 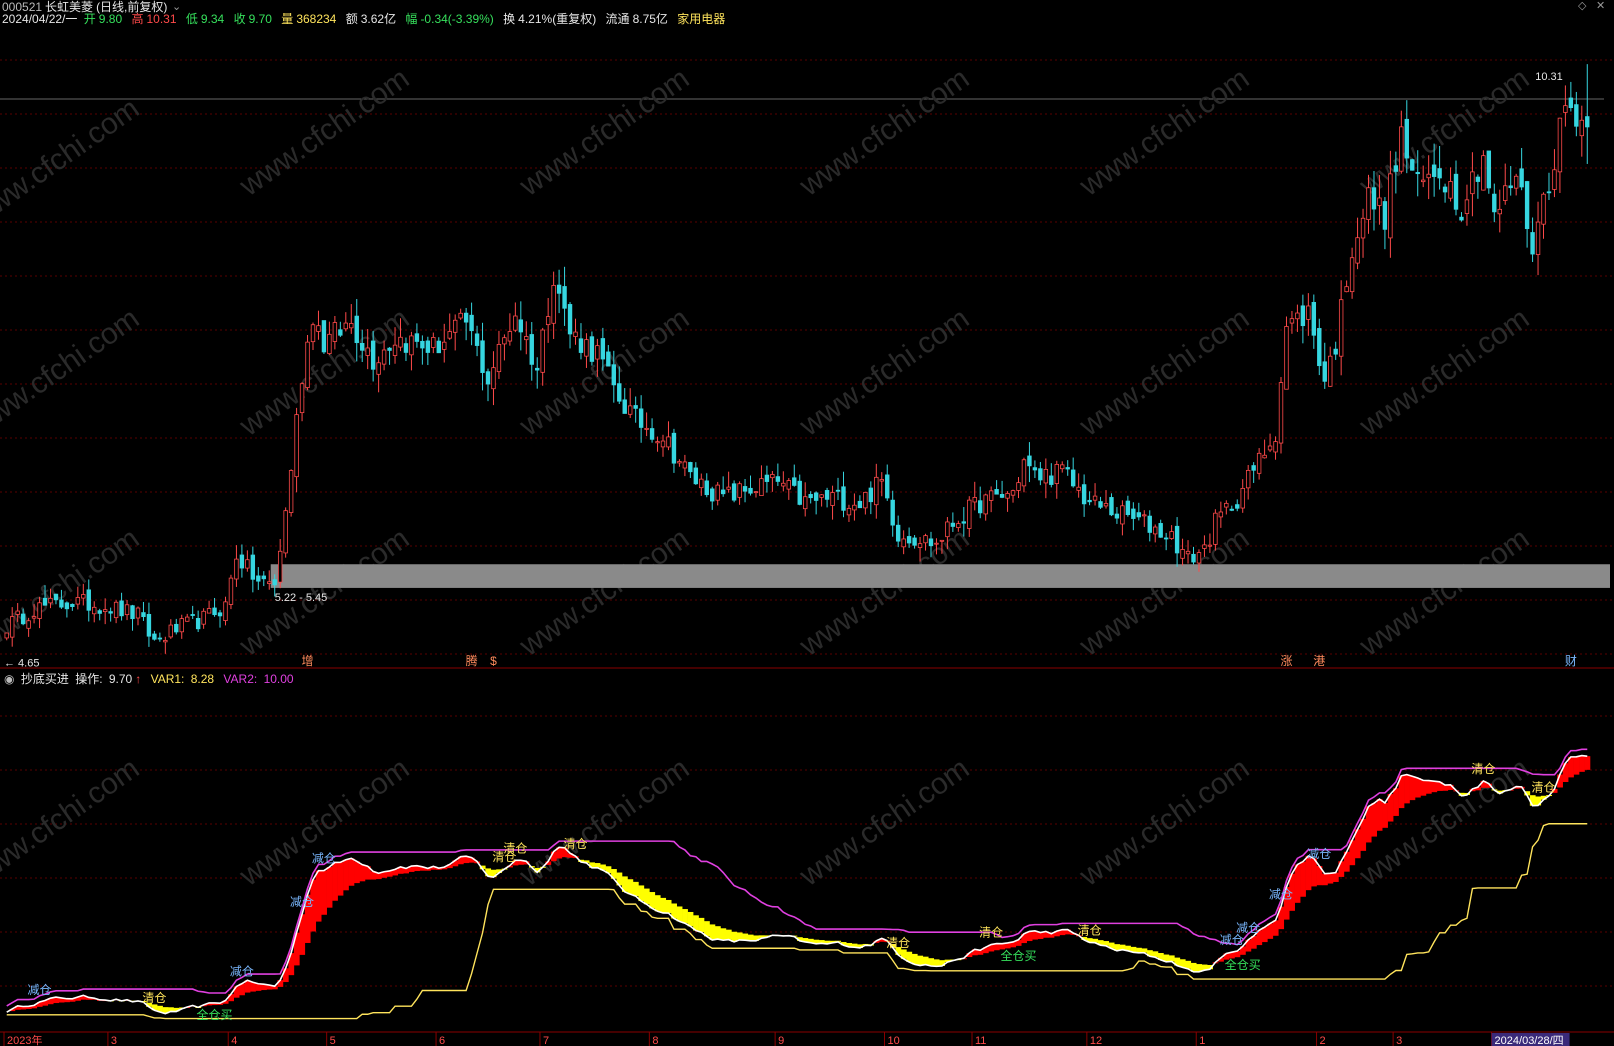 I want to click on indicator-name: 抄底买进, so click(x=45, y=679).